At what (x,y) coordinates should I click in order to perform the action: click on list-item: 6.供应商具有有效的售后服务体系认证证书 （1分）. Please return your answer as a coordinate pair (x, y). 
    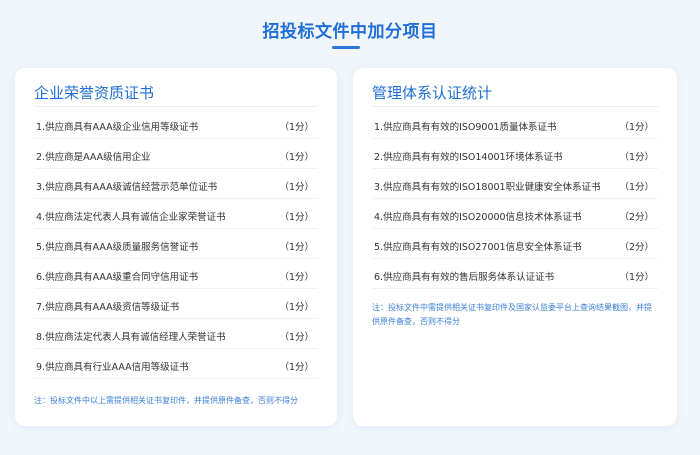
    Looking at the image, I should click on (515, 274).